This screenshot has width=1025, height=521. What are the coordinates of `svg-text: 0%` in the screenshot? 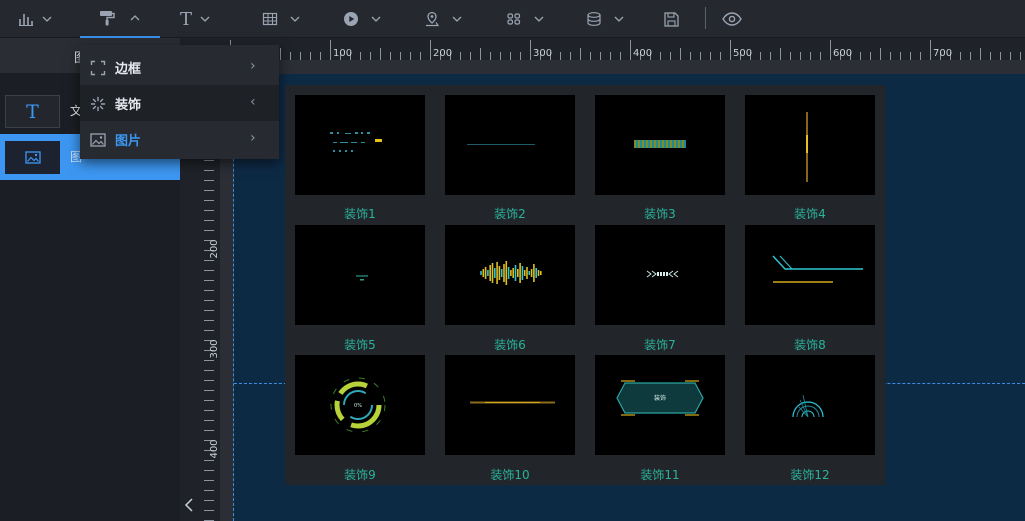 It's located at (358, 406).